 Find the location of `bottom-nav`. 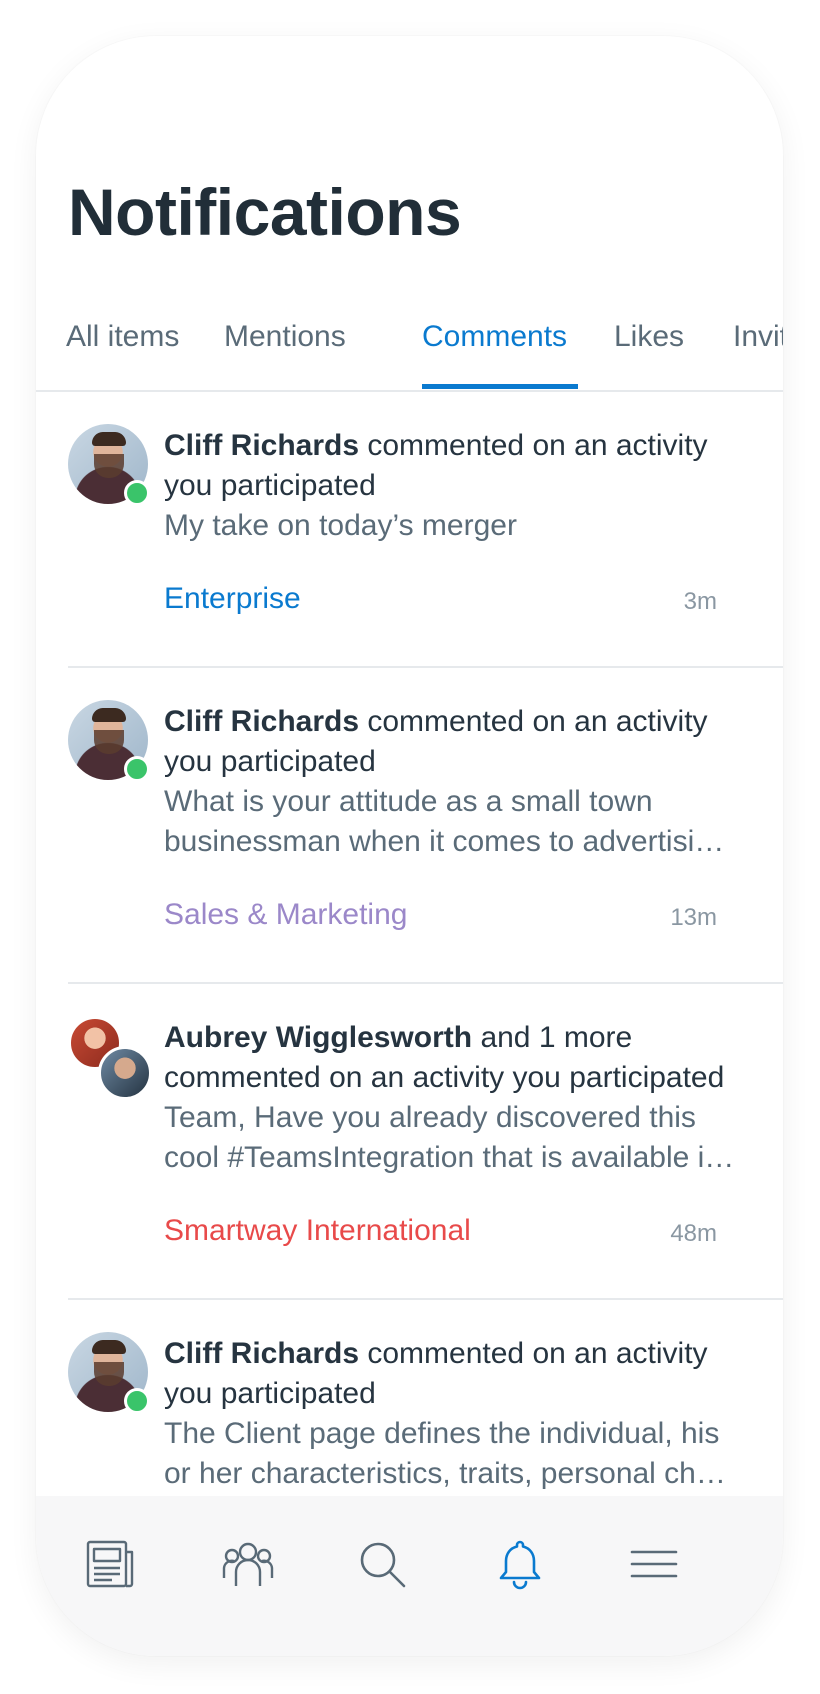

bottom-nav is located at coordinates (409, 1576).